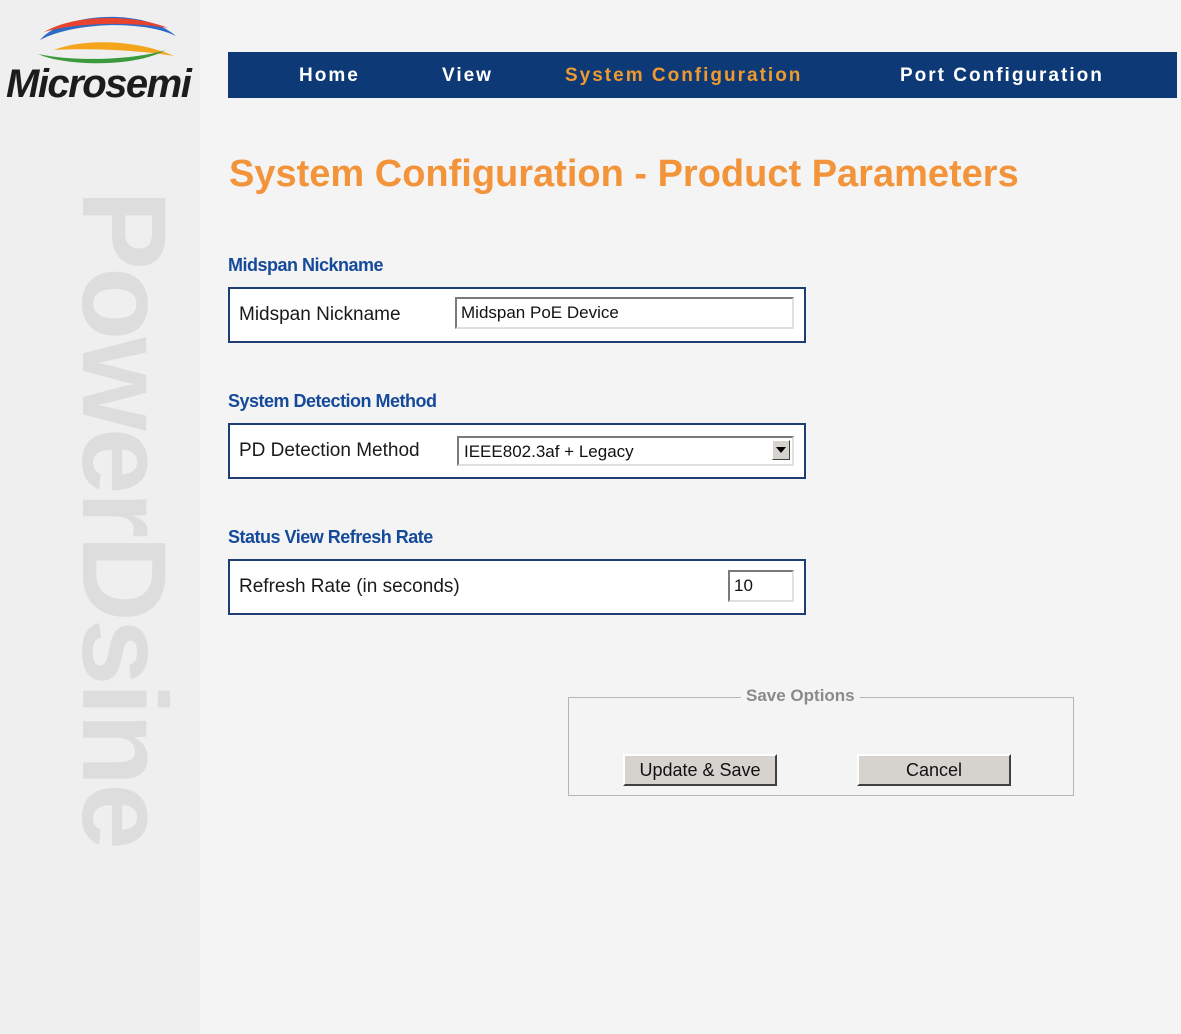 The height and width of the screenshot is (1034, 1181). What do you see at coordinates (332, 401) in the screenshot?
I see `section-title-detection: System Detection Method` at bounding box center [332, 401].